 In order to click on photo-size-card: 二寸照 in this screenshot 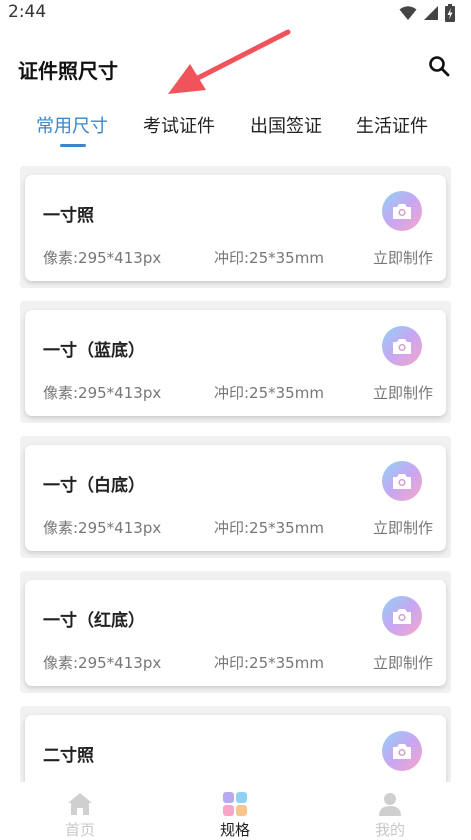, I will do `click(235, 748)`.